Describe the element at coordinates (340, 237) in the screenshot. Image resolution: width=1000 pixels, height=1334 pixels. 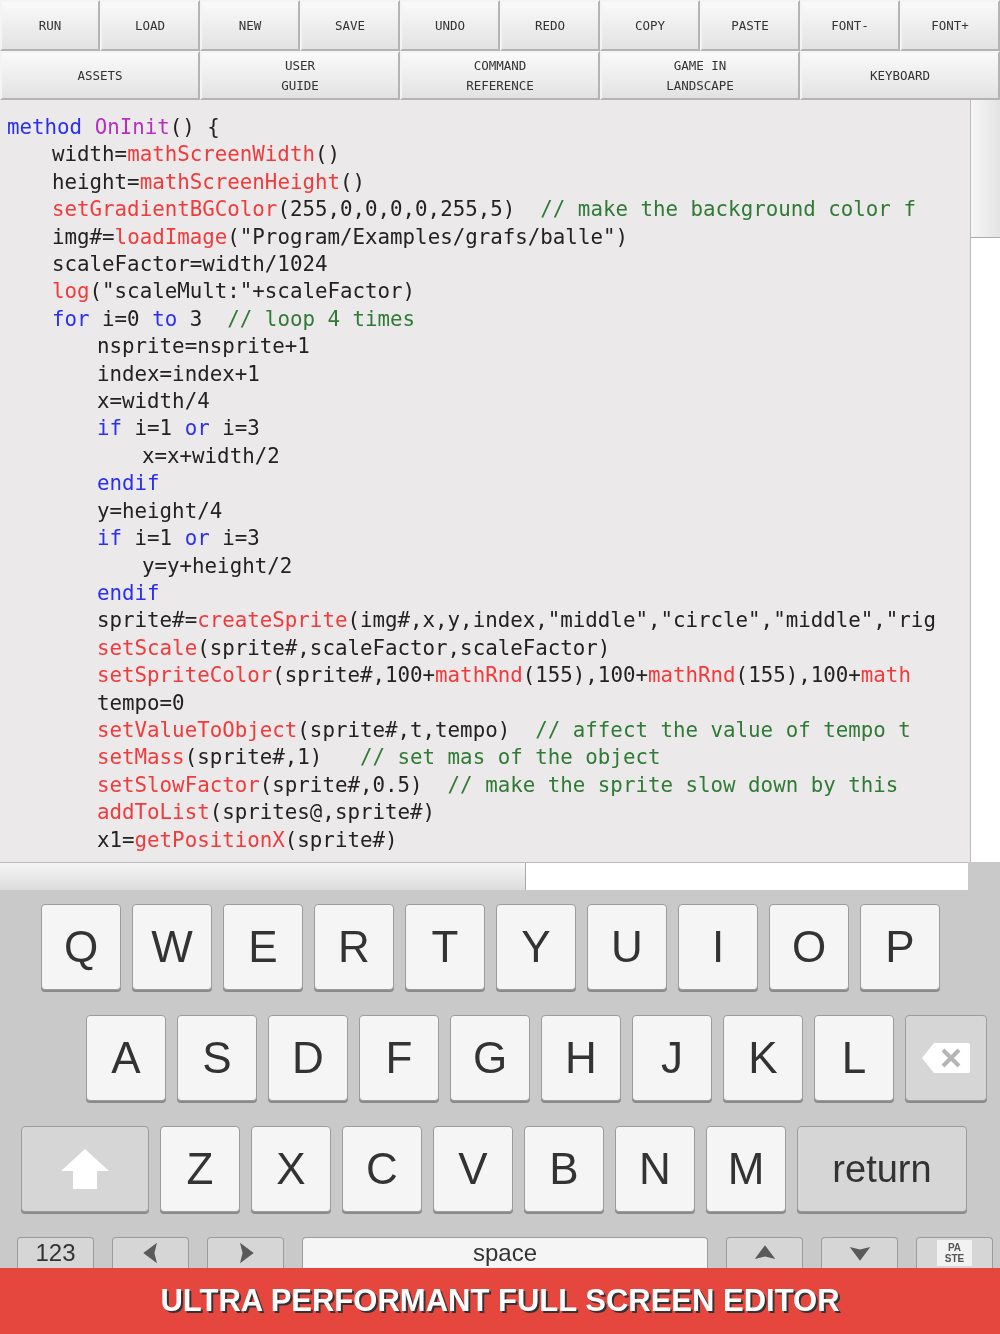
I see `code-line: img#=loadImage("Program/Examples/grafs/balle")` at that location.